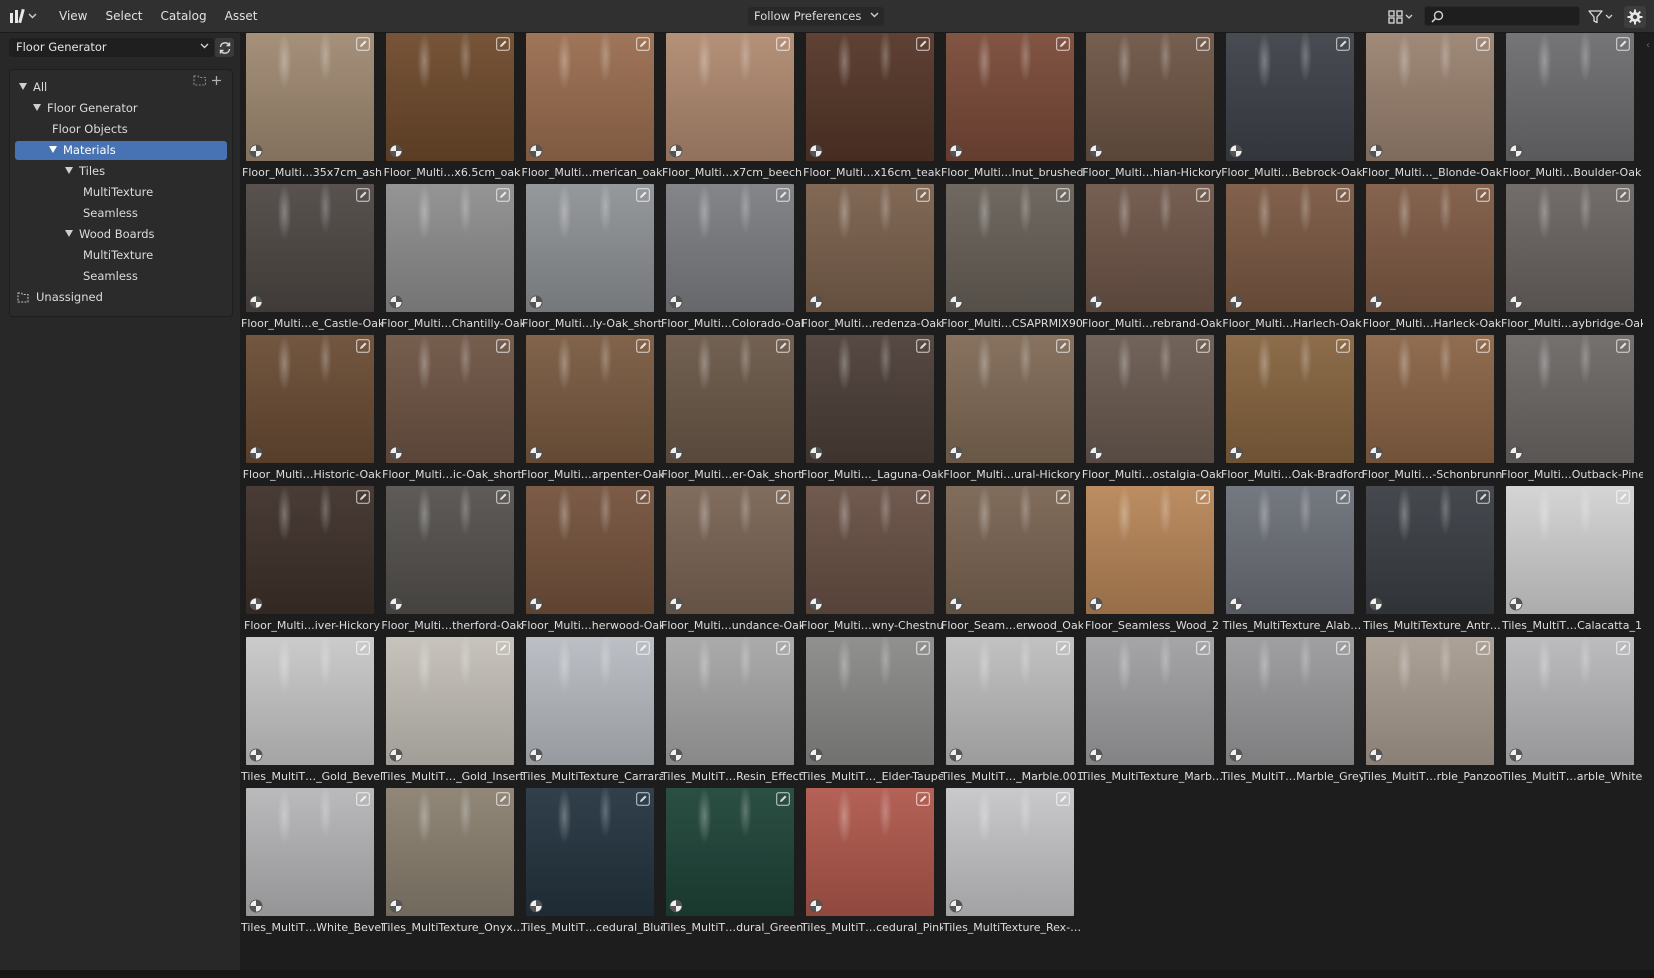 The height and width of the screenshot is (978, 1654). What do you see at coordinates (1012, 712) in the screenshot?
I see `asset-tile: Tiles_MultiT…_Marble.001` at bounding box center [1012, 712].